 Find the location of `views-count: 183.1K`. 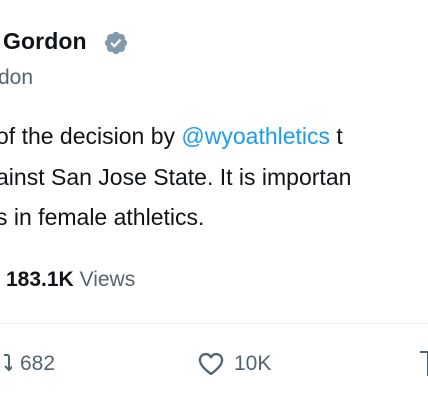

views-count: 183.1K is located at coordinates (40, 279).